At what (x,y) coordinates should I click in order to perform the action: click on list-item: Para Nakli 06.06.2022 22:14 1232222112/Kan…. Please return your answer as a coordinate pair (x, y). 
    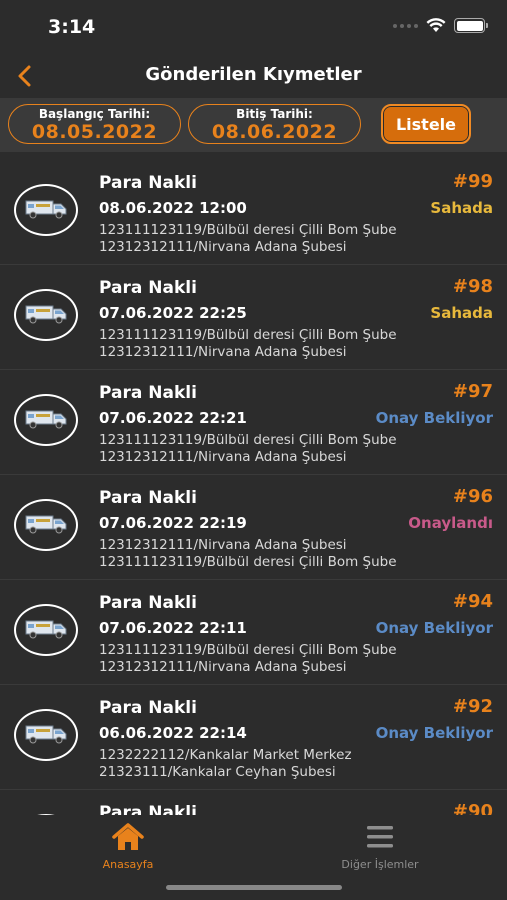
    Looking at the image, I should click on (253, 737).